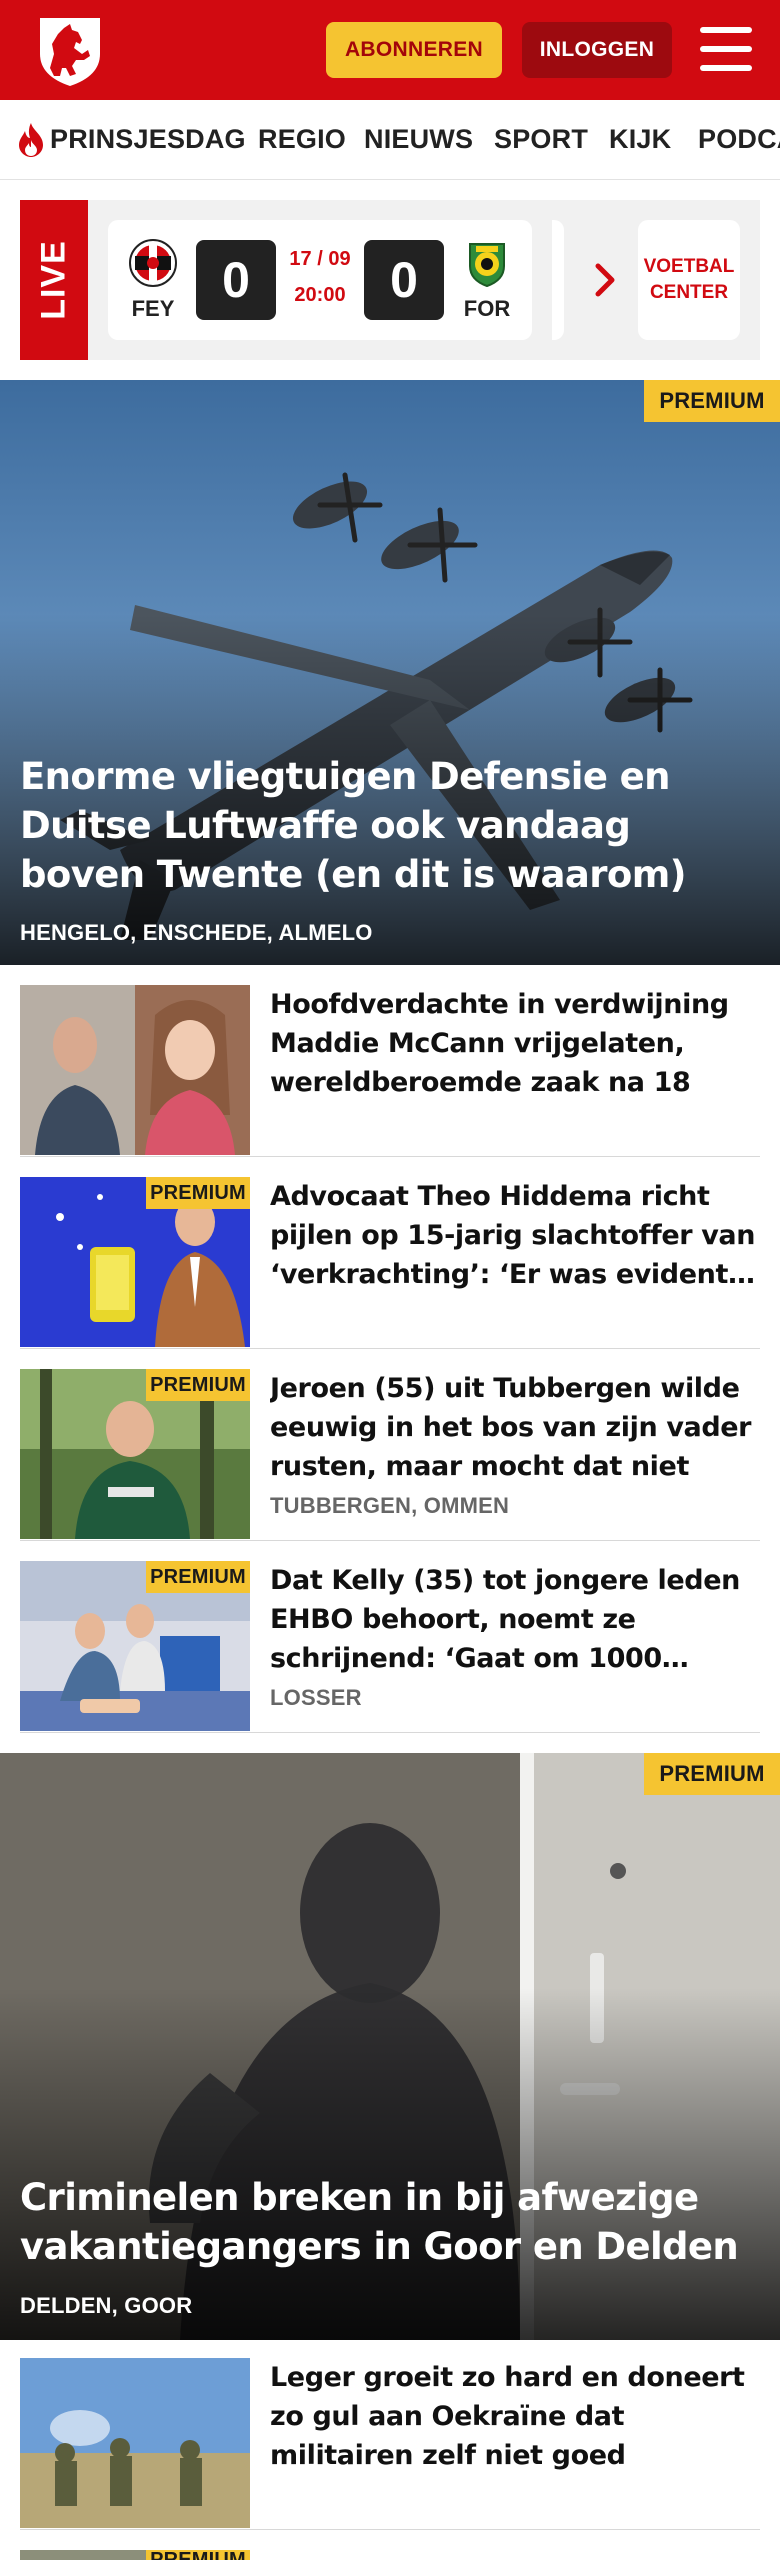 The height and width of the screenshot is (2560, 780). I want to click on tubantia-horse-logo, so click(70, 50).